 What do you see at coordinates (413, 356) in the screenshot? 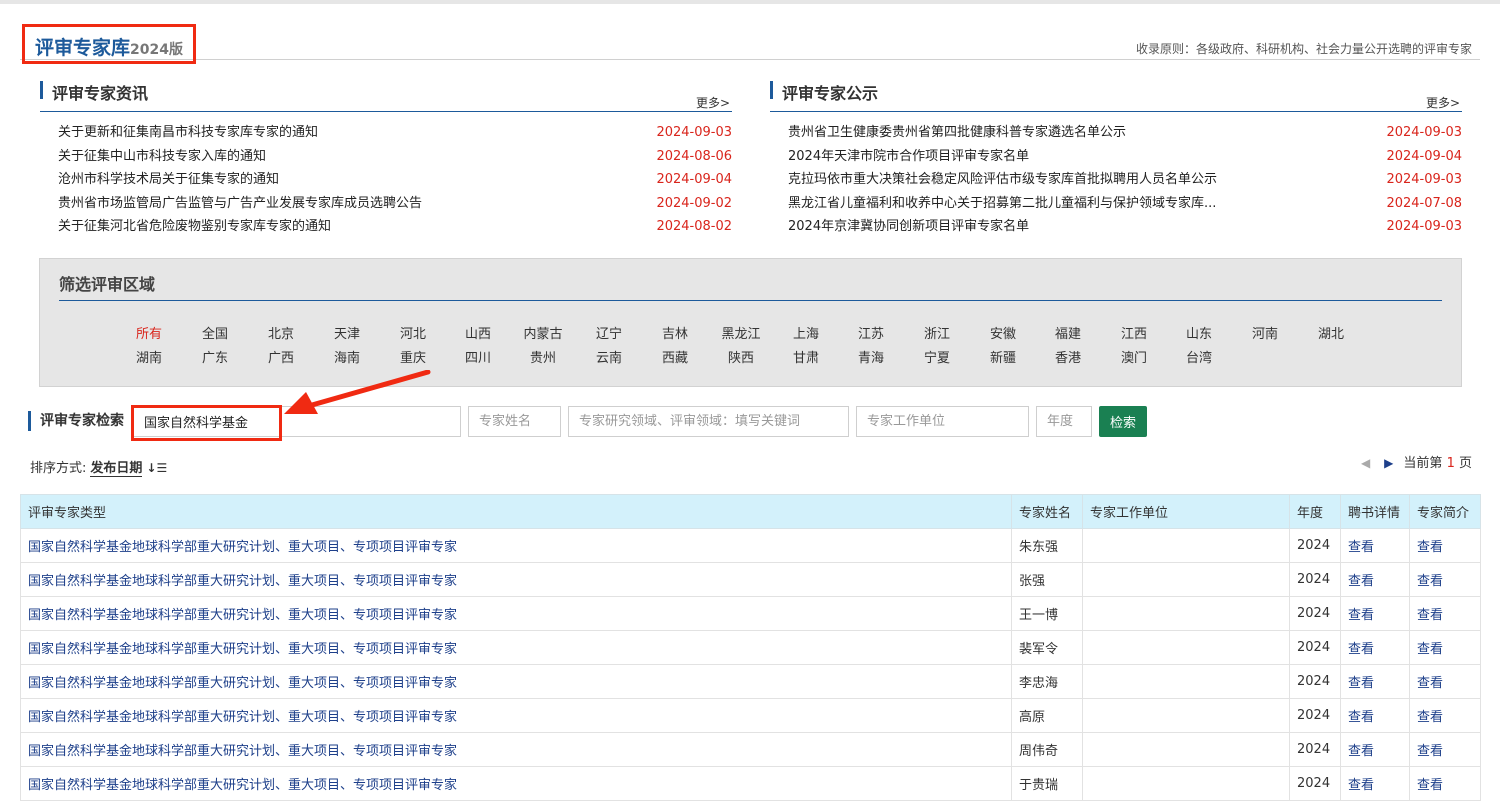
I see `region-option: 重庆` at bounding box center [413, 356].